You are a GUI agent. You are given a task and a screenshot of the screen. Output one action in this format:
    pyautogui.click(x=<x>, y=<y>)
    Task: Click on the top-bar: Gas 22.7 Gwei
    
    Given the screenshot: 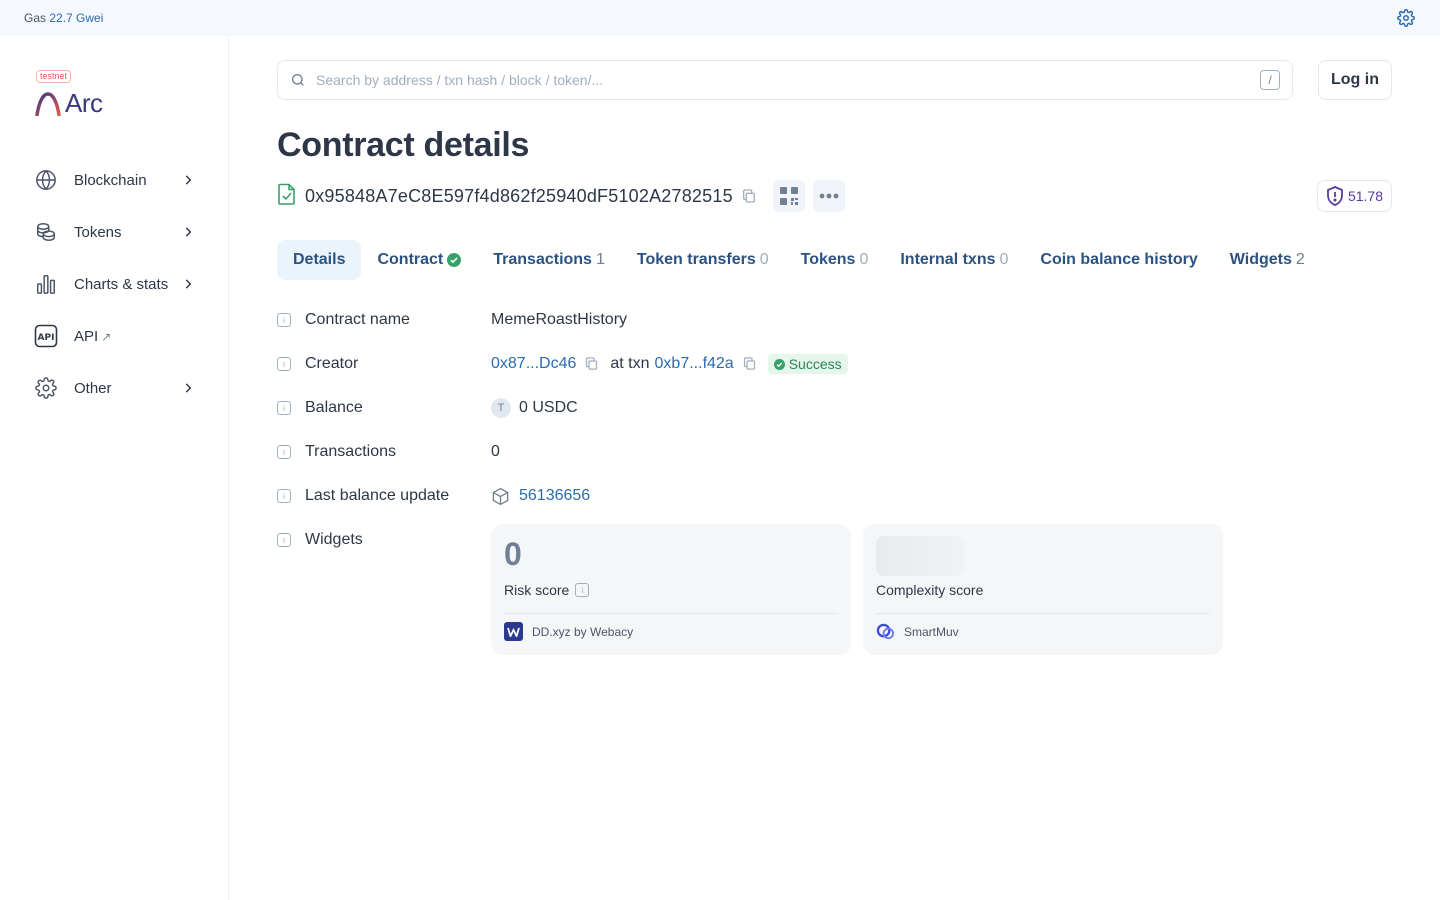 What is the action you would take?
    pyautogui.click(x=720, y=18)
    